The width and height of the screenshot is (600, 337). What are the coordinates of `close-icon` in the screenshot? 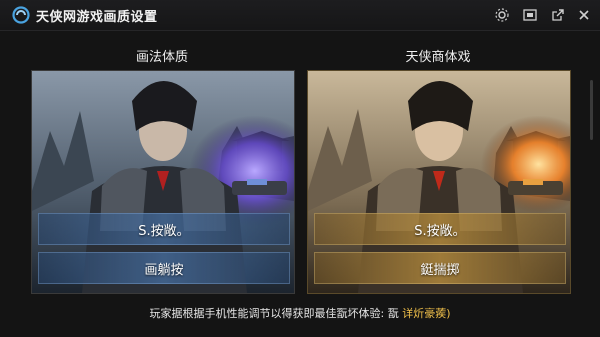 It's located at (584, 15).